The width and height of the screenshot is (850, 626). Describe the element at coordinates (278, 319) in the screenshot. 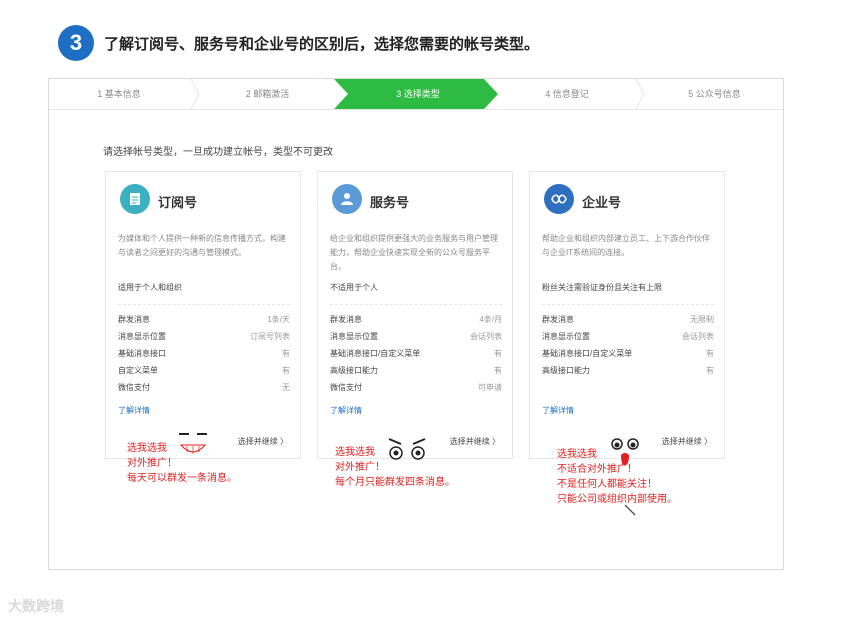

I see `feature-value: 1条/天` at that location.